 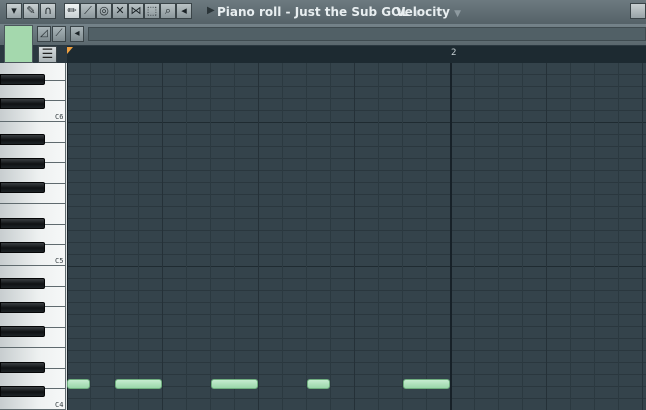 I want to click on bar-number: 2, so click(x=454, y=53).